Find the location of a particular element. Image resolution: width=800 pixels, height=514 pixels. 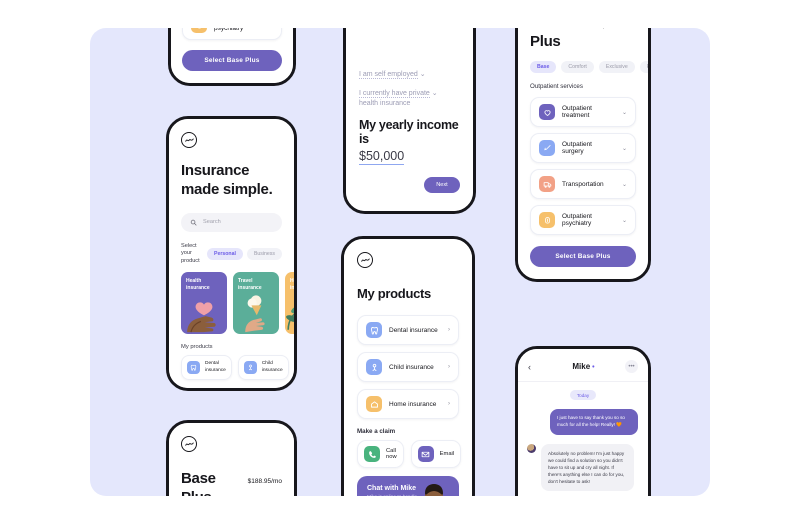

home-icon is located at coordinates (374, 404).